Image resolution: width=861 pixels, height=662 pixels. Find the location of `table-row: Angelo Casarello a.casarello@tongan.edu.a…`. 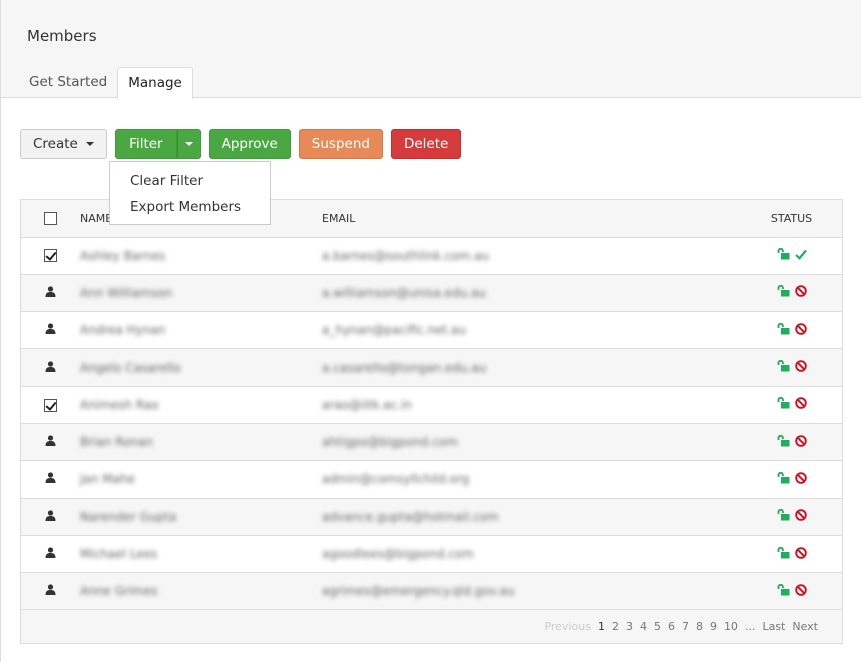

table-row: Angelo Casarello a.casarello@tongan.edu.a… is located at coordinates (431, 367).